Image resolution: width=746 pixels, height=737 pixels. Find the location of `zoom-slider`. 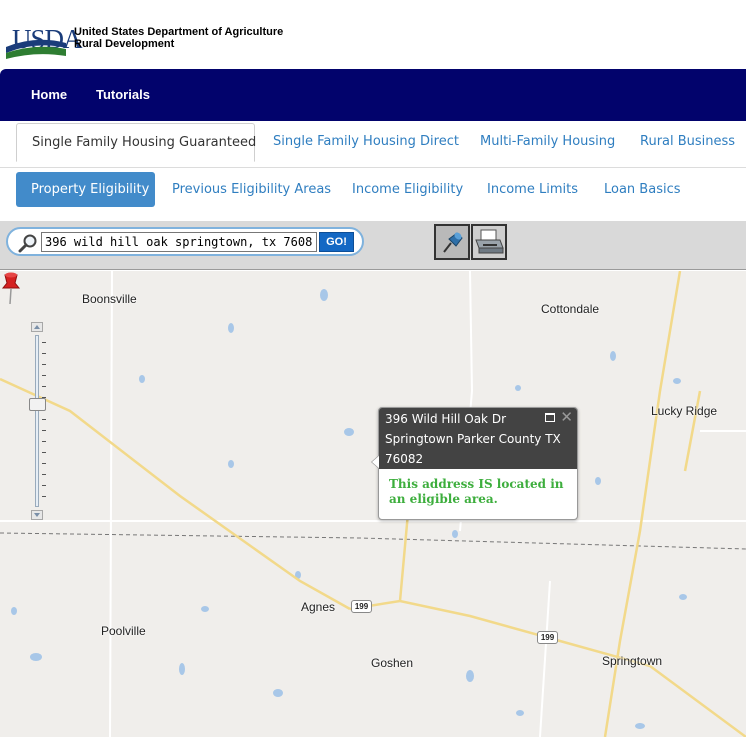

zoom-slider is located at coordinates (37, 422).